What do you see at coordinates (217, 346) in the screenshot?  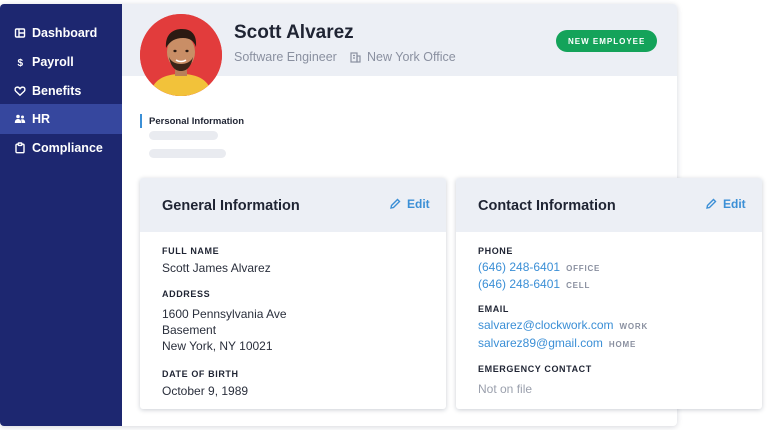 I see `address-line-3: New York, NY 10021` at bounding box center [217, 346].